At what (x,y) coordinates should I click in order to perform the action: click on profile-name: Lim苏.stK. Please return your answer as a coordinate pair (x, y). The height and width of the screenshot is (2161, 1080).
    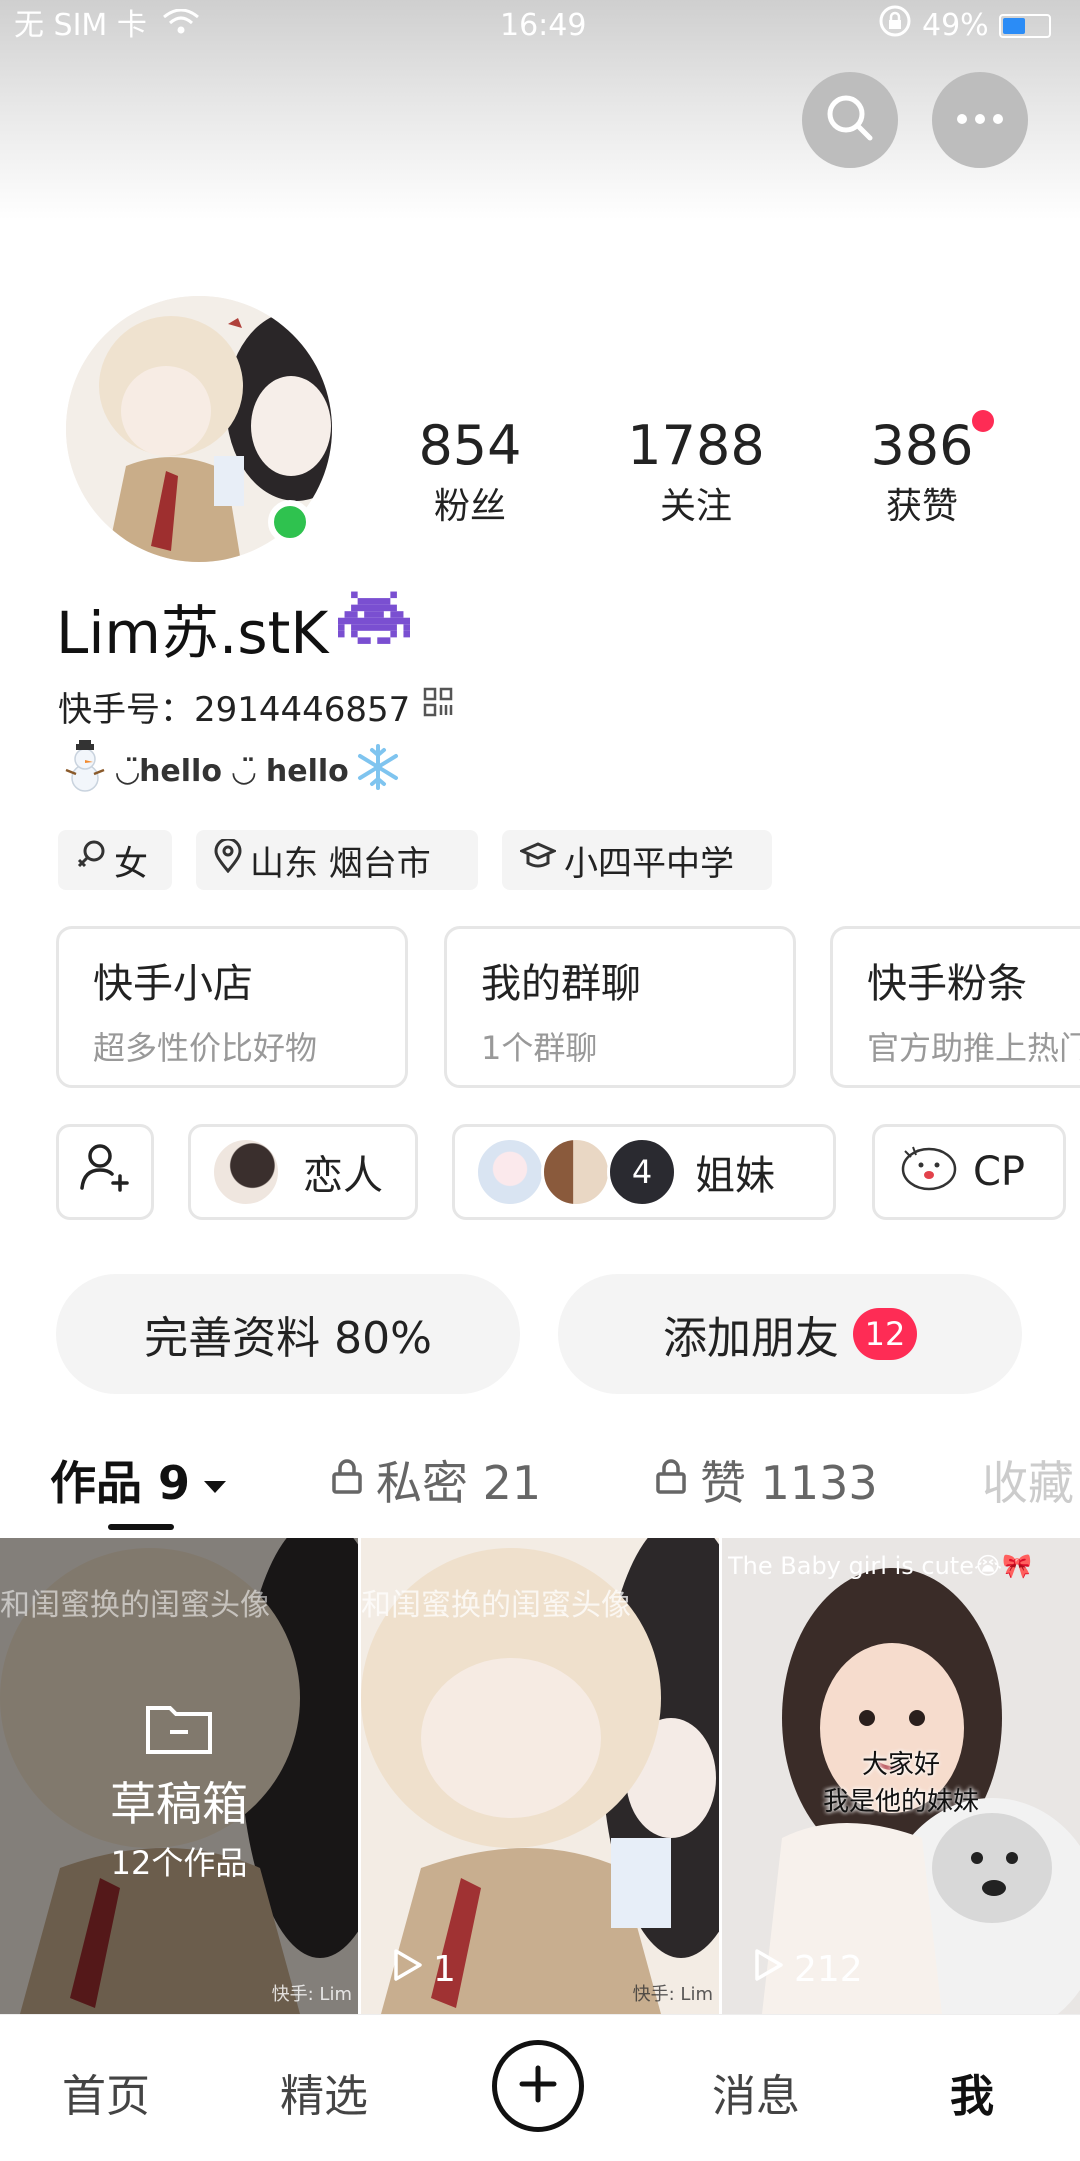
    Looking at the image, I should click on (233, 628).